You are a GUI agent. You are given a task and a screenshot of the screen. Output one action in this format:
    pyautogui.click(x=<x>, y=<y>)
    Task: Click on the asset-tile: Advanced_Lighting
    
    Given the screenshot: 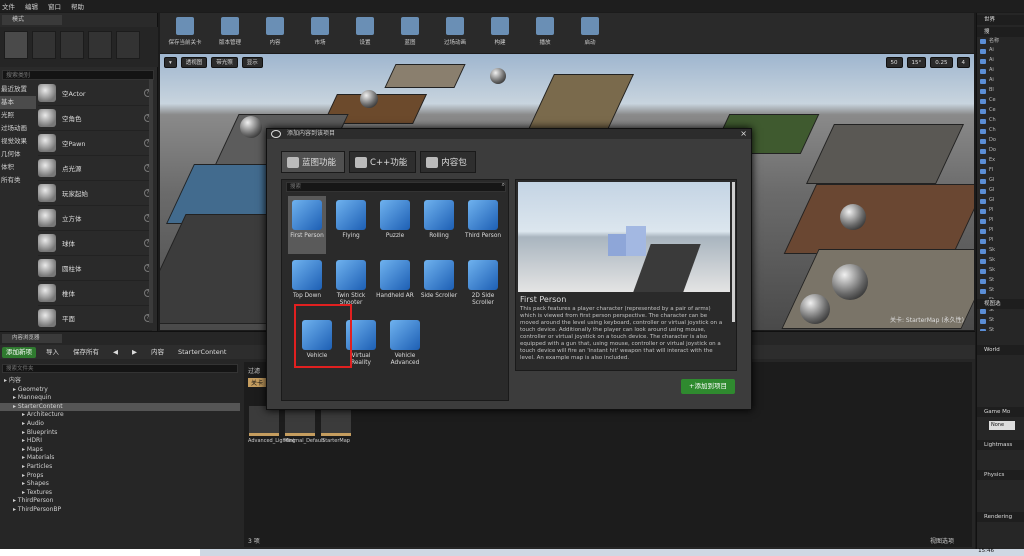 What is the action you would take?
    pyautogui.click(x=271, y=425)
    